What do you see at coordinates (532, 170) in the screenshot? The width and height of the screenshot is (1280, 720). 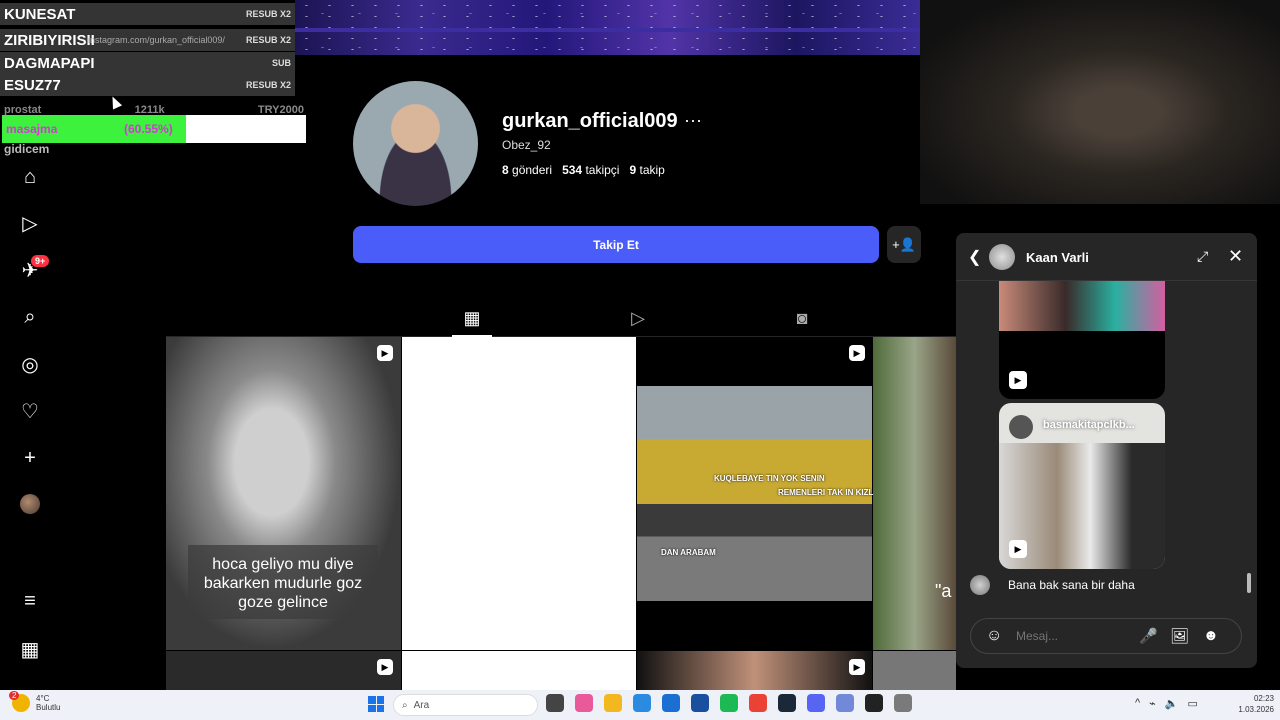 I see `posts-label: gönderi` at bounding box center [532, 170].